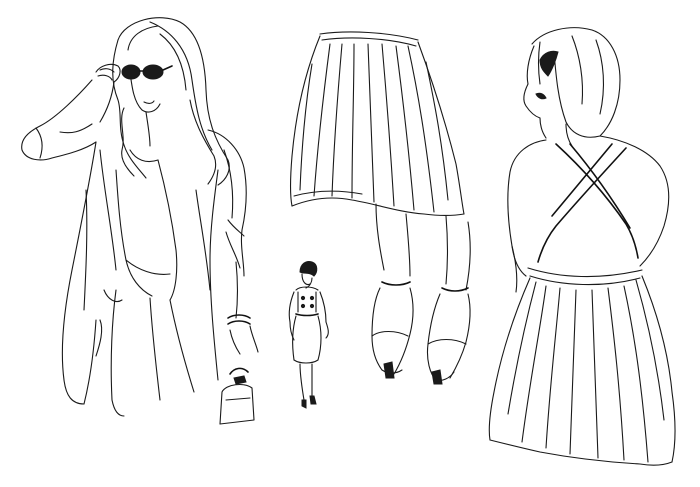 This screenshot has height=487, width=700. I want to click on small-walking-figure, so click(308, 335).